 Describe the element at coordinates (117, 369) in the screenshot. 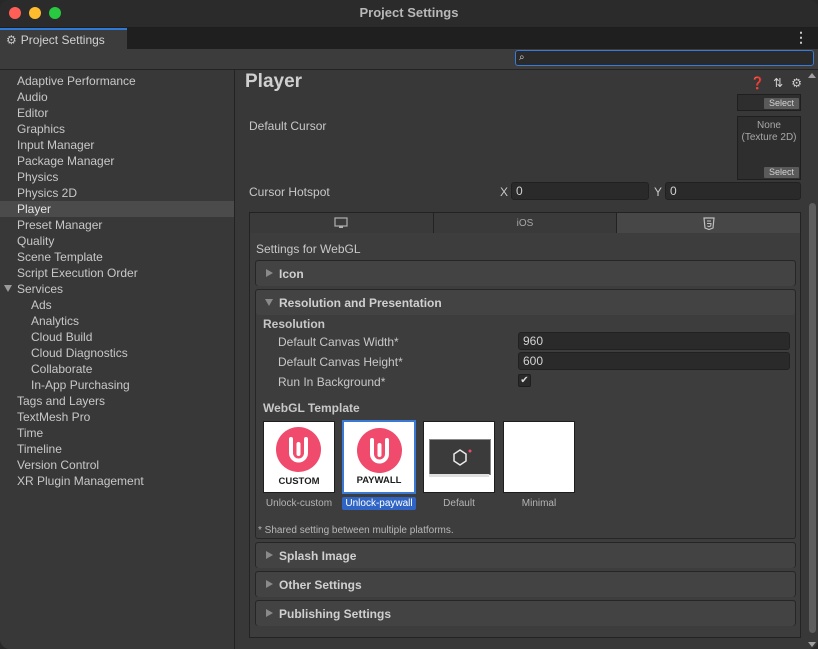

I see `sidebar-item-collaborate: Collaborate` at that location.